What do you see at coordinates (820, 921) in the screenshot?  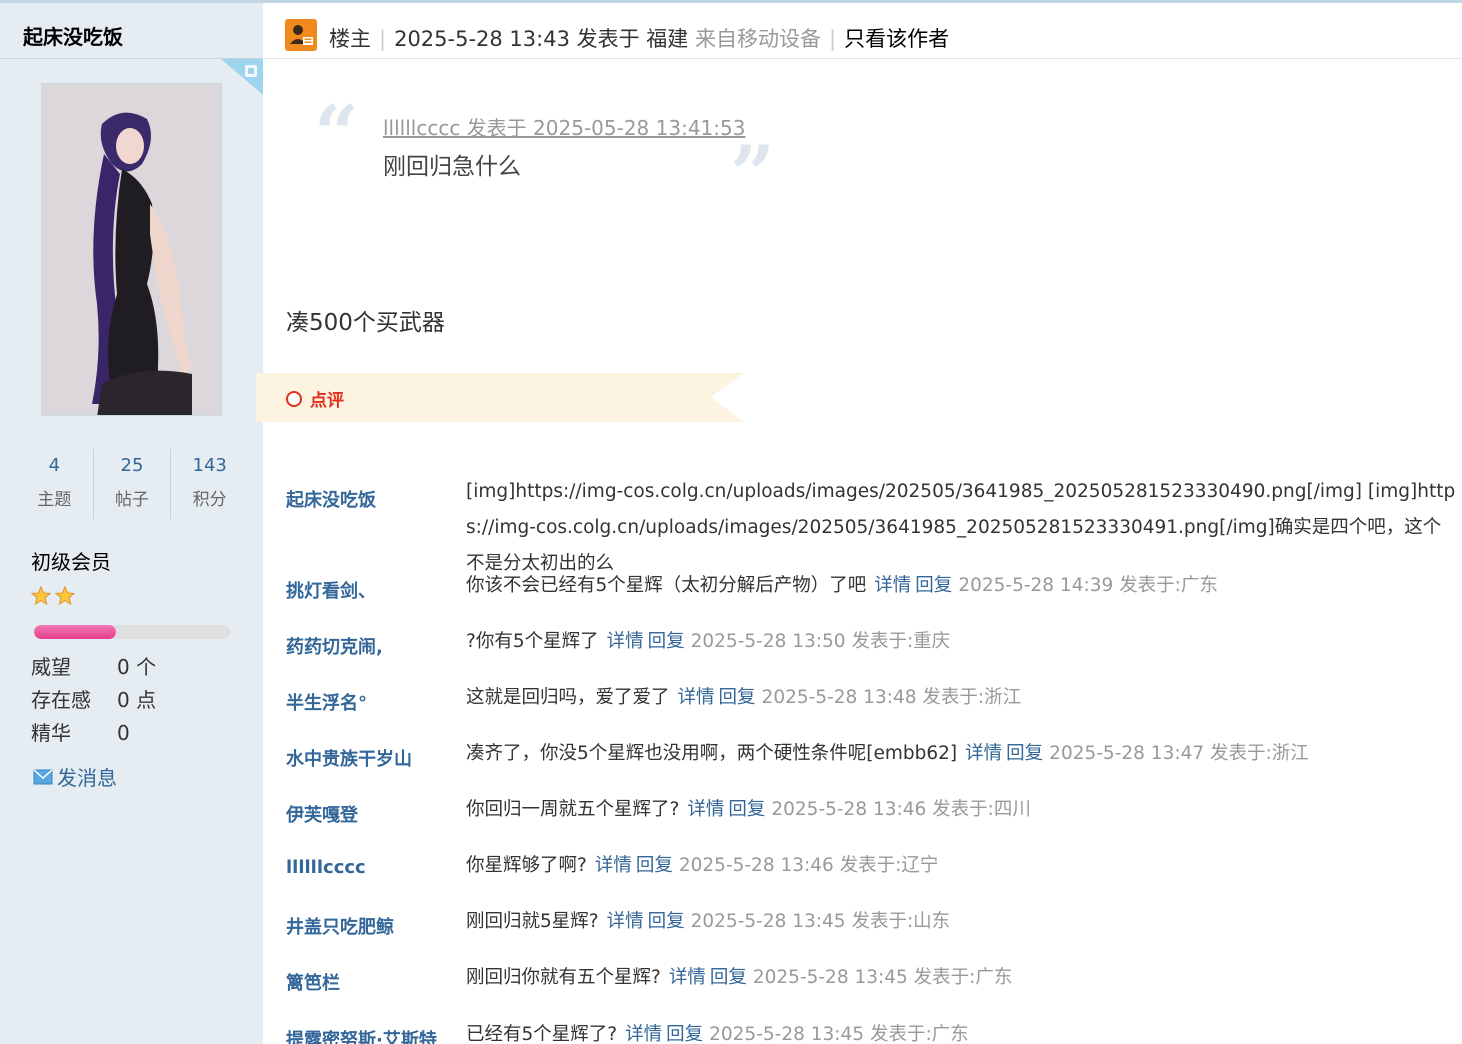 I see `comment-time: 2025-5-28 13:45 发表于:山东` at bounding box center [820, 921].